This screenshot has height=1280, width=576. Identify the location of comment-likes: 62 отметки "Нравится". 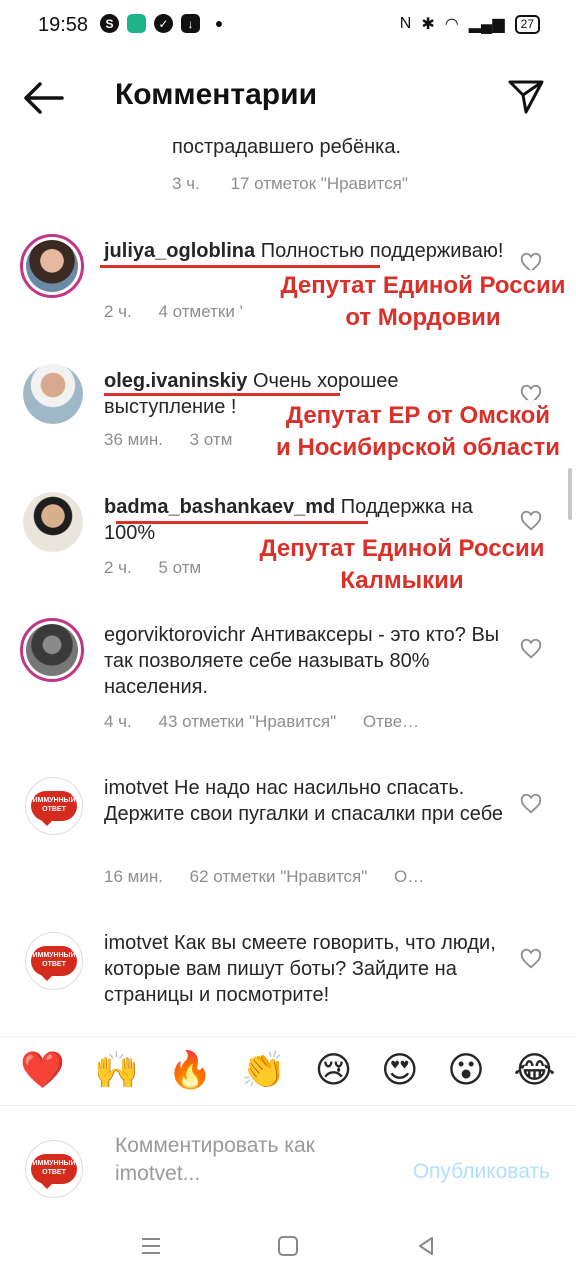
(279, 876).